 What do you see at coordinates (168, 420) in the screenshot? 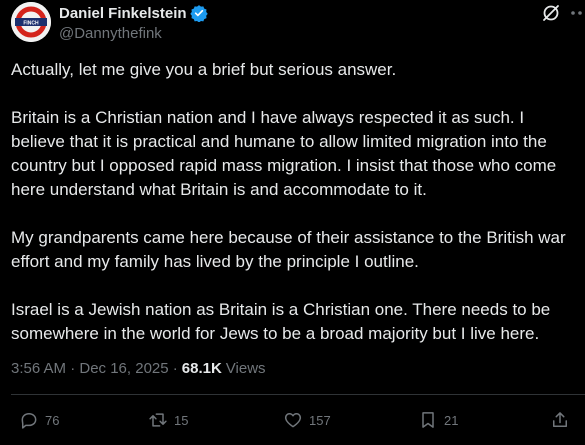
I see `repost-button: 15` at bounding box center [168, 420].